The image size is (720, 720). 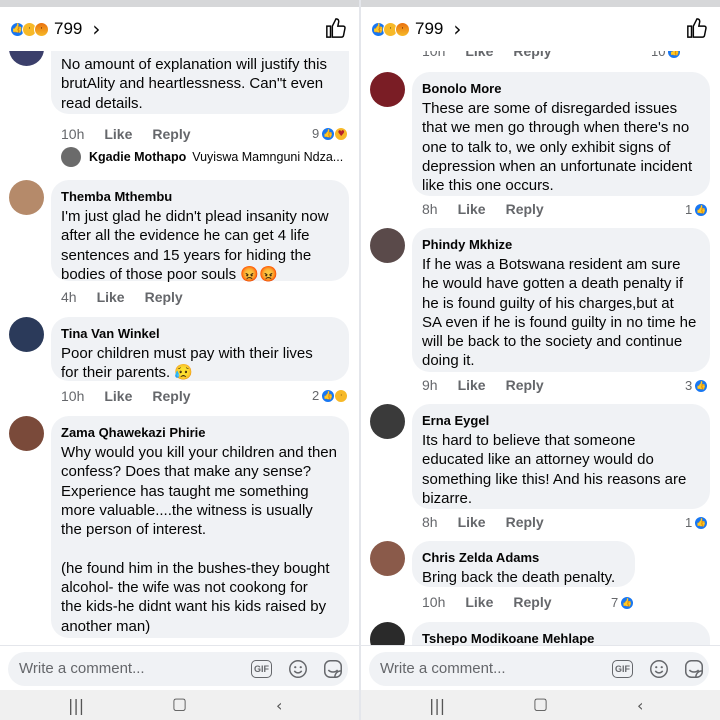 I want to click on comment-reactions: 2 👍 ·, so click(x=330, y=395).